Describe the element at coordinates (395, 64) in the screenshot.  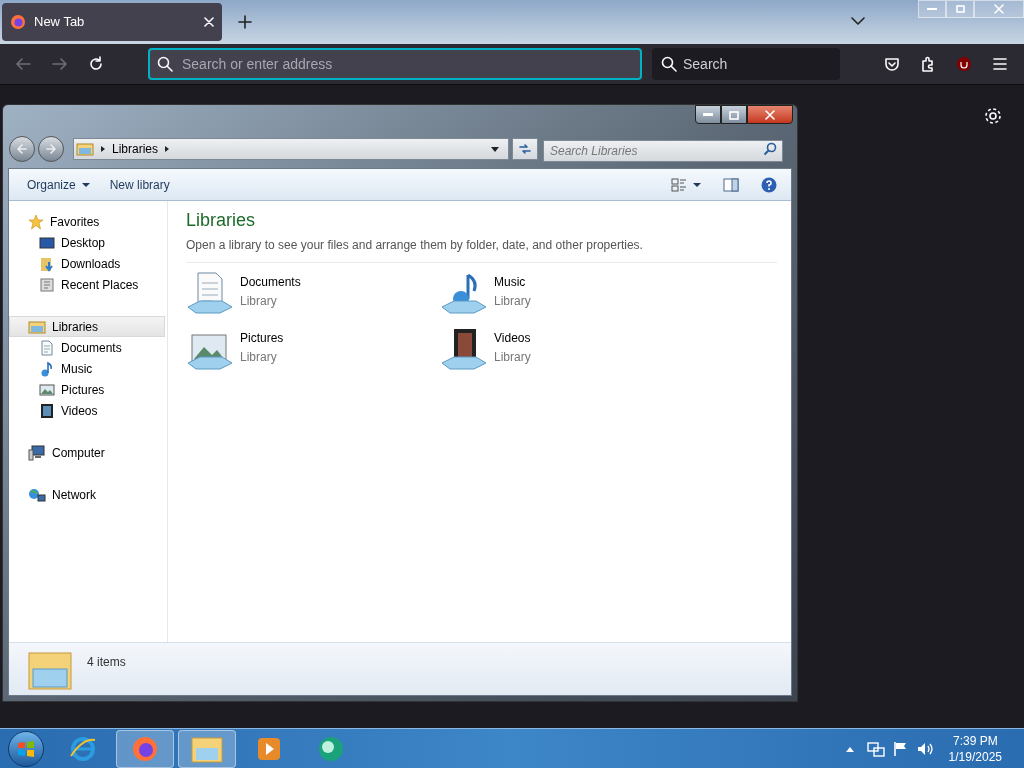
I see `address-field: Search or enter address` at that location.